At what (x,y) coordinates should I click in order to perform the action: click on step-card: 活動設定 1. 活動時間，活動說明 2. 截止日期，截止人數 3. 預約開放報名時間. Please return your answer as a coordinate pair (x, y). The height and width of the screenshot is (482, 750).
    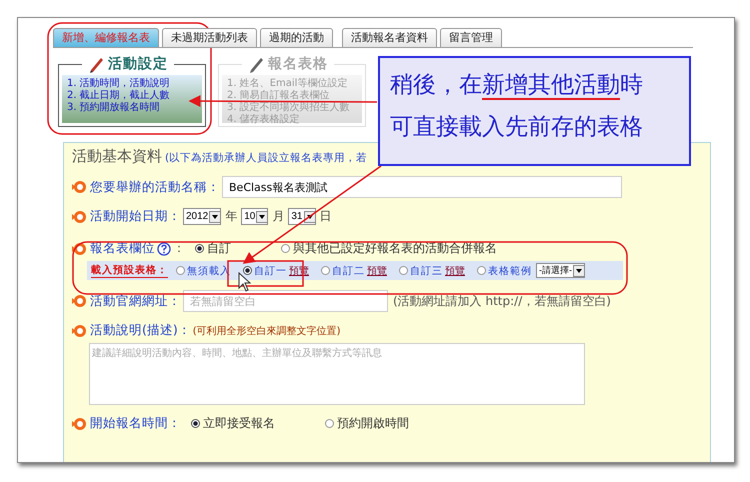
    Looking at the image, I should click on (132, 91).